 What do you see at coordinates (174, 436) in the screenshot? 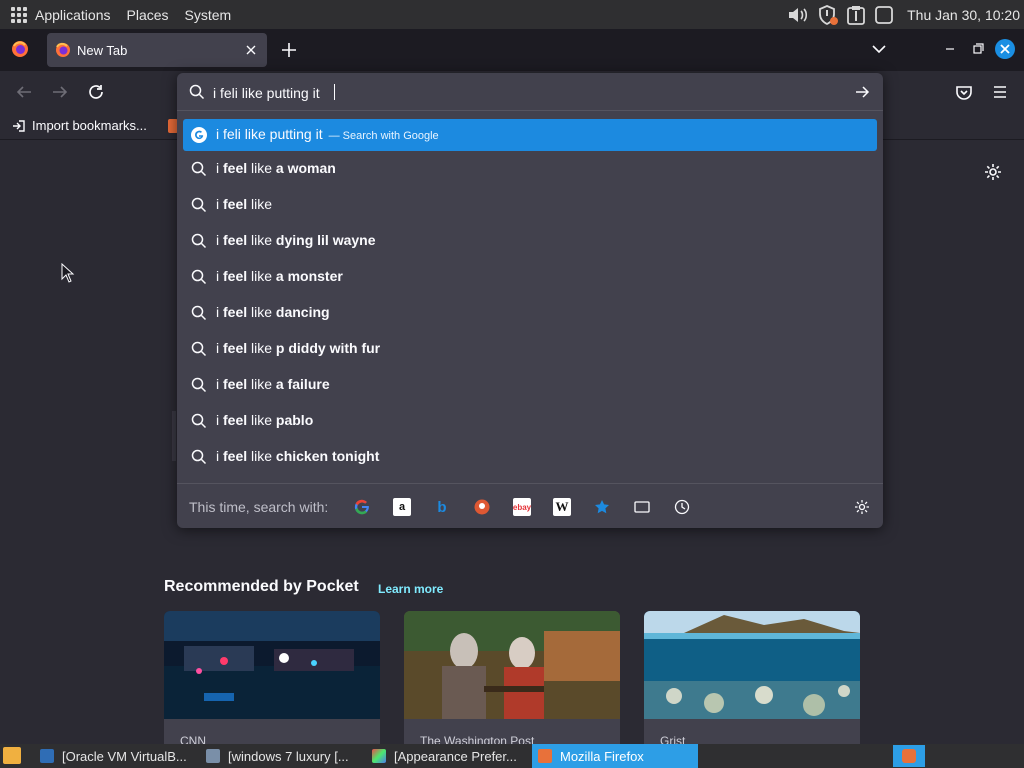
I see `search-box-edge` at bounding box center [174, 436].